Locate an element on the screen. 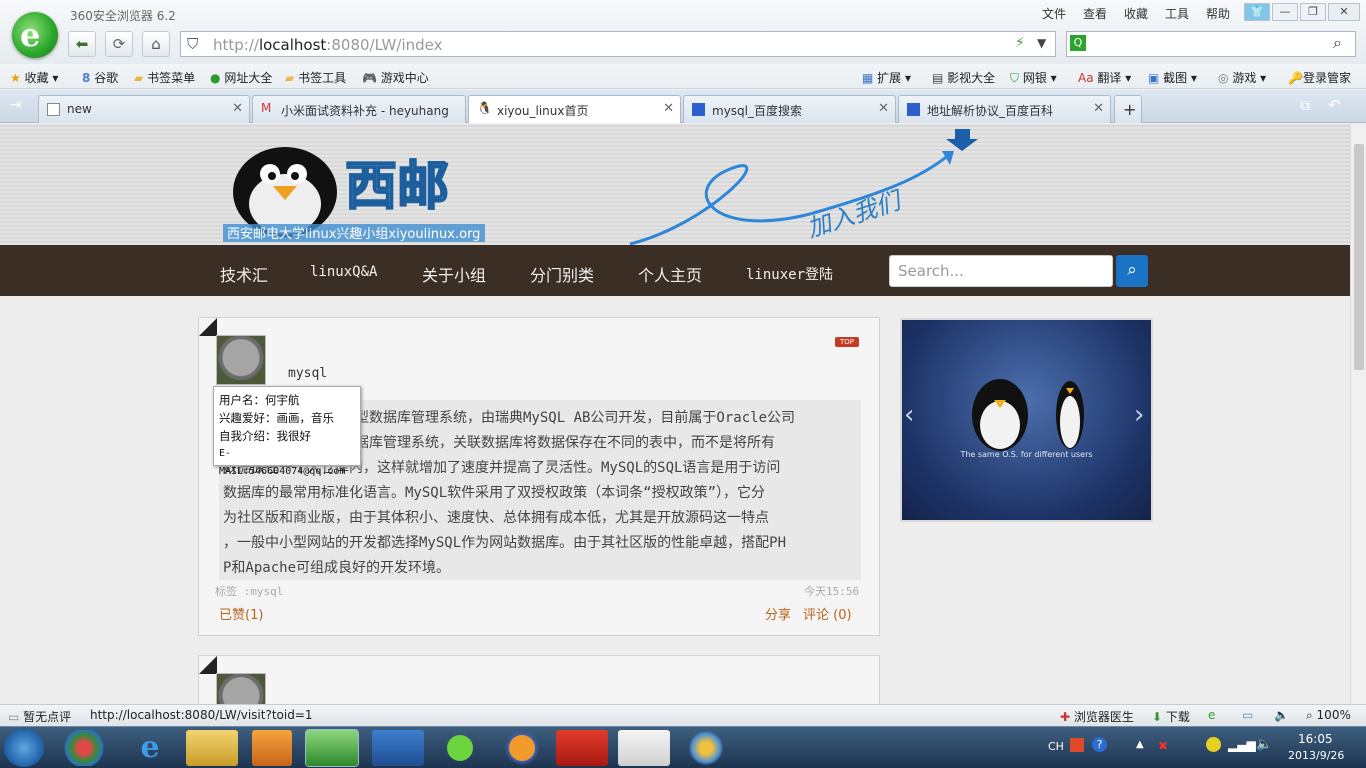 Image resolution: width=1366 pixels, height=768 pixels. post-title: mysql is located at coordinates (307, 373).